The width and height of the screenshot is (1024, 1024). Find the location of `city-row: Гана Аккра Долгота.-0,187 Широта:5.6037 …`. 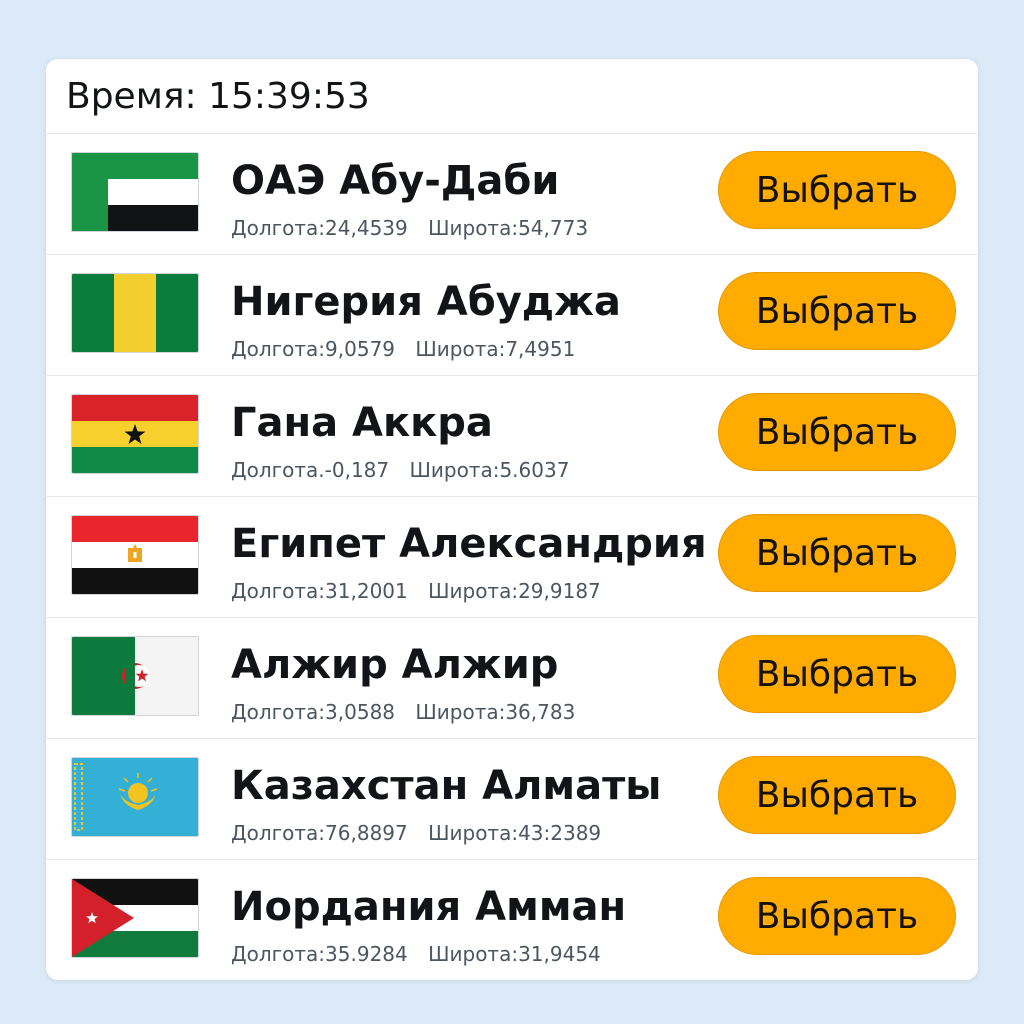

city-row: Гана Аккра Долгота.-0,187 Широта:5.6037 … is located at coordinates (512, 436).